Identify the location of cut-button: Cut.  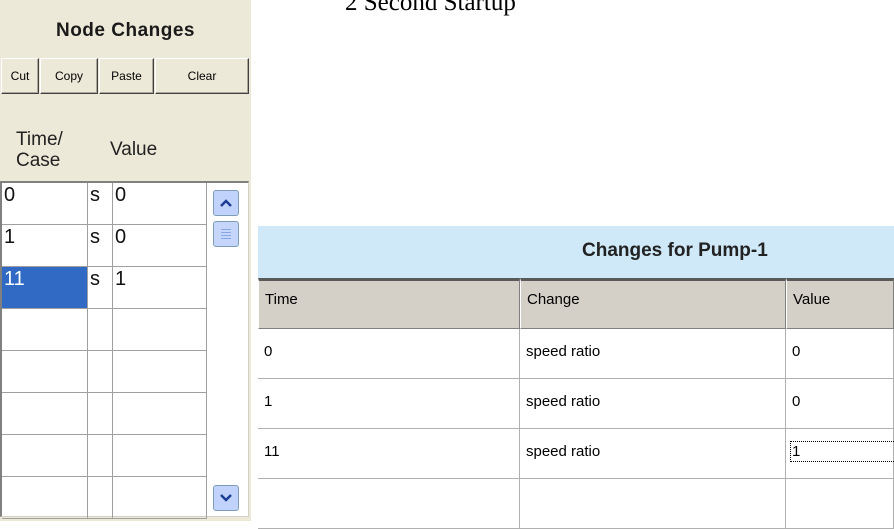
(20, 76).